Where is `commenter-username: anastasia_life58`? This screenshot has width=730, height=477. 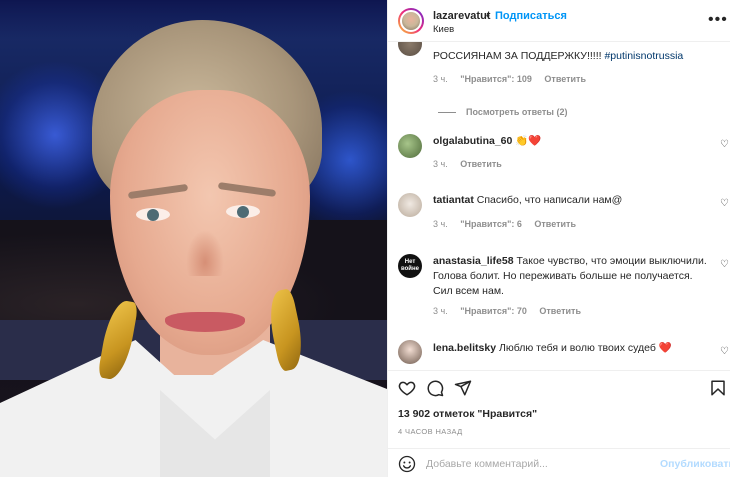
commenter-username: anastasia_life58 is located at coordinates (473, 261).